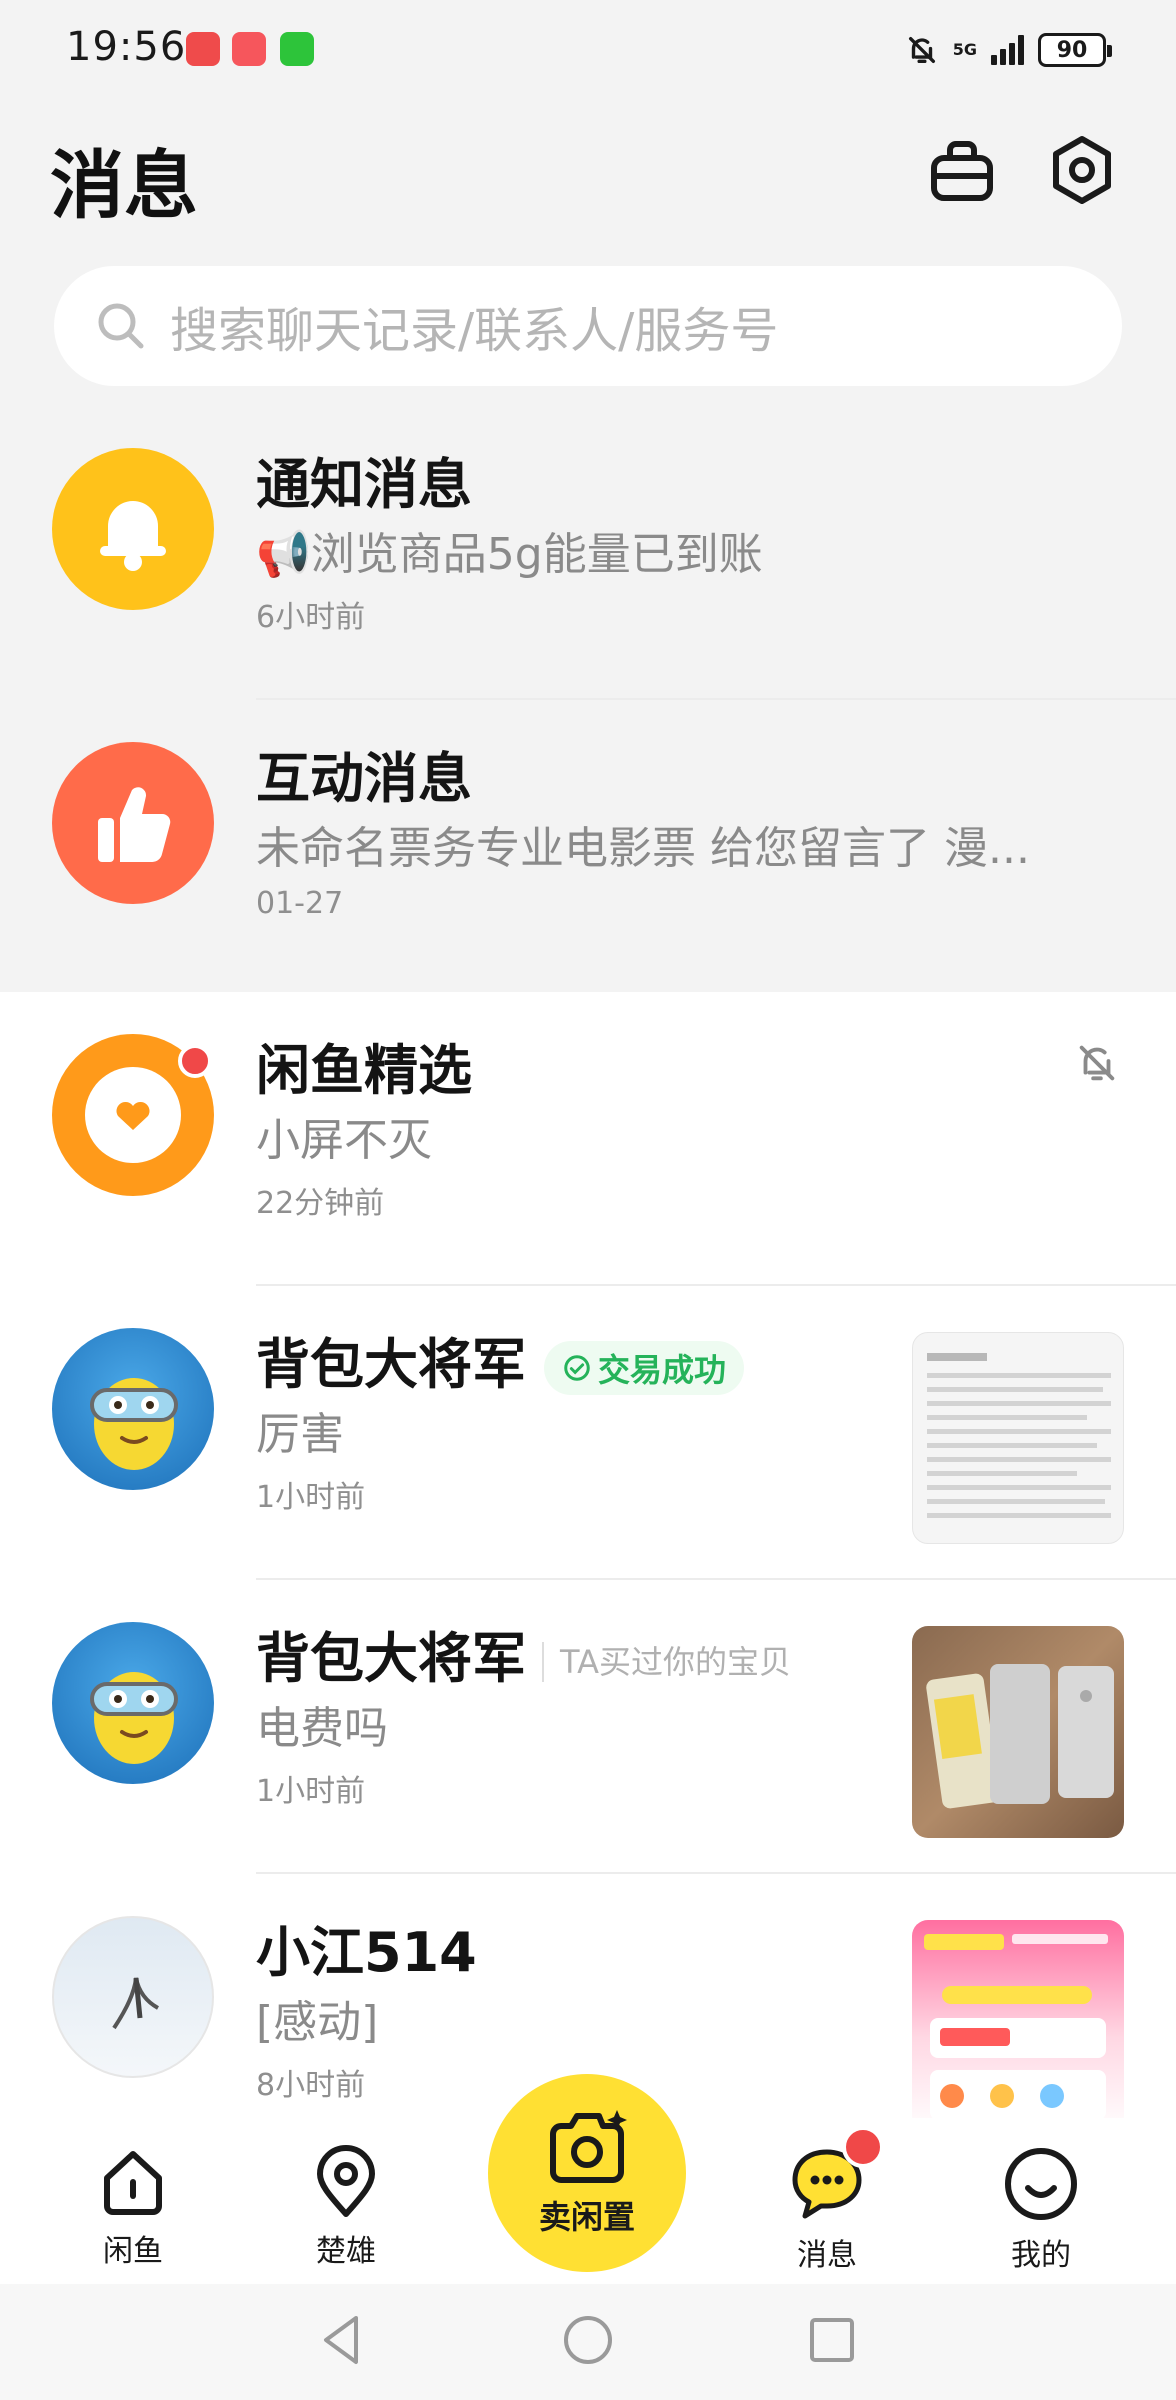 The width and height of the screenshot is (1176, 2400). I want to click on conversation-backpack-general-2: 背包大将军 TA买过你的宝贝 电费吗 1小时前, so click(588, 1727).